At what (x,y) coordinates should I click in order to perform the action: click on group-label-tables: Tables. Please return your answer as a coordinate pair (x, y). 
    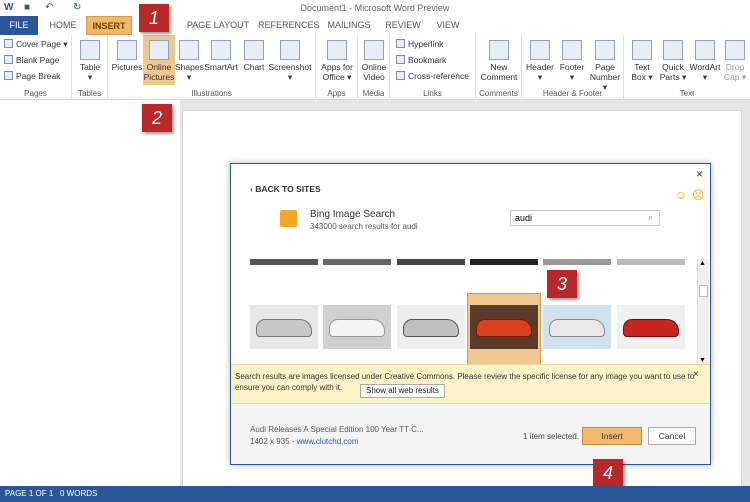
    Looking at the image, I should click on (89, 93).